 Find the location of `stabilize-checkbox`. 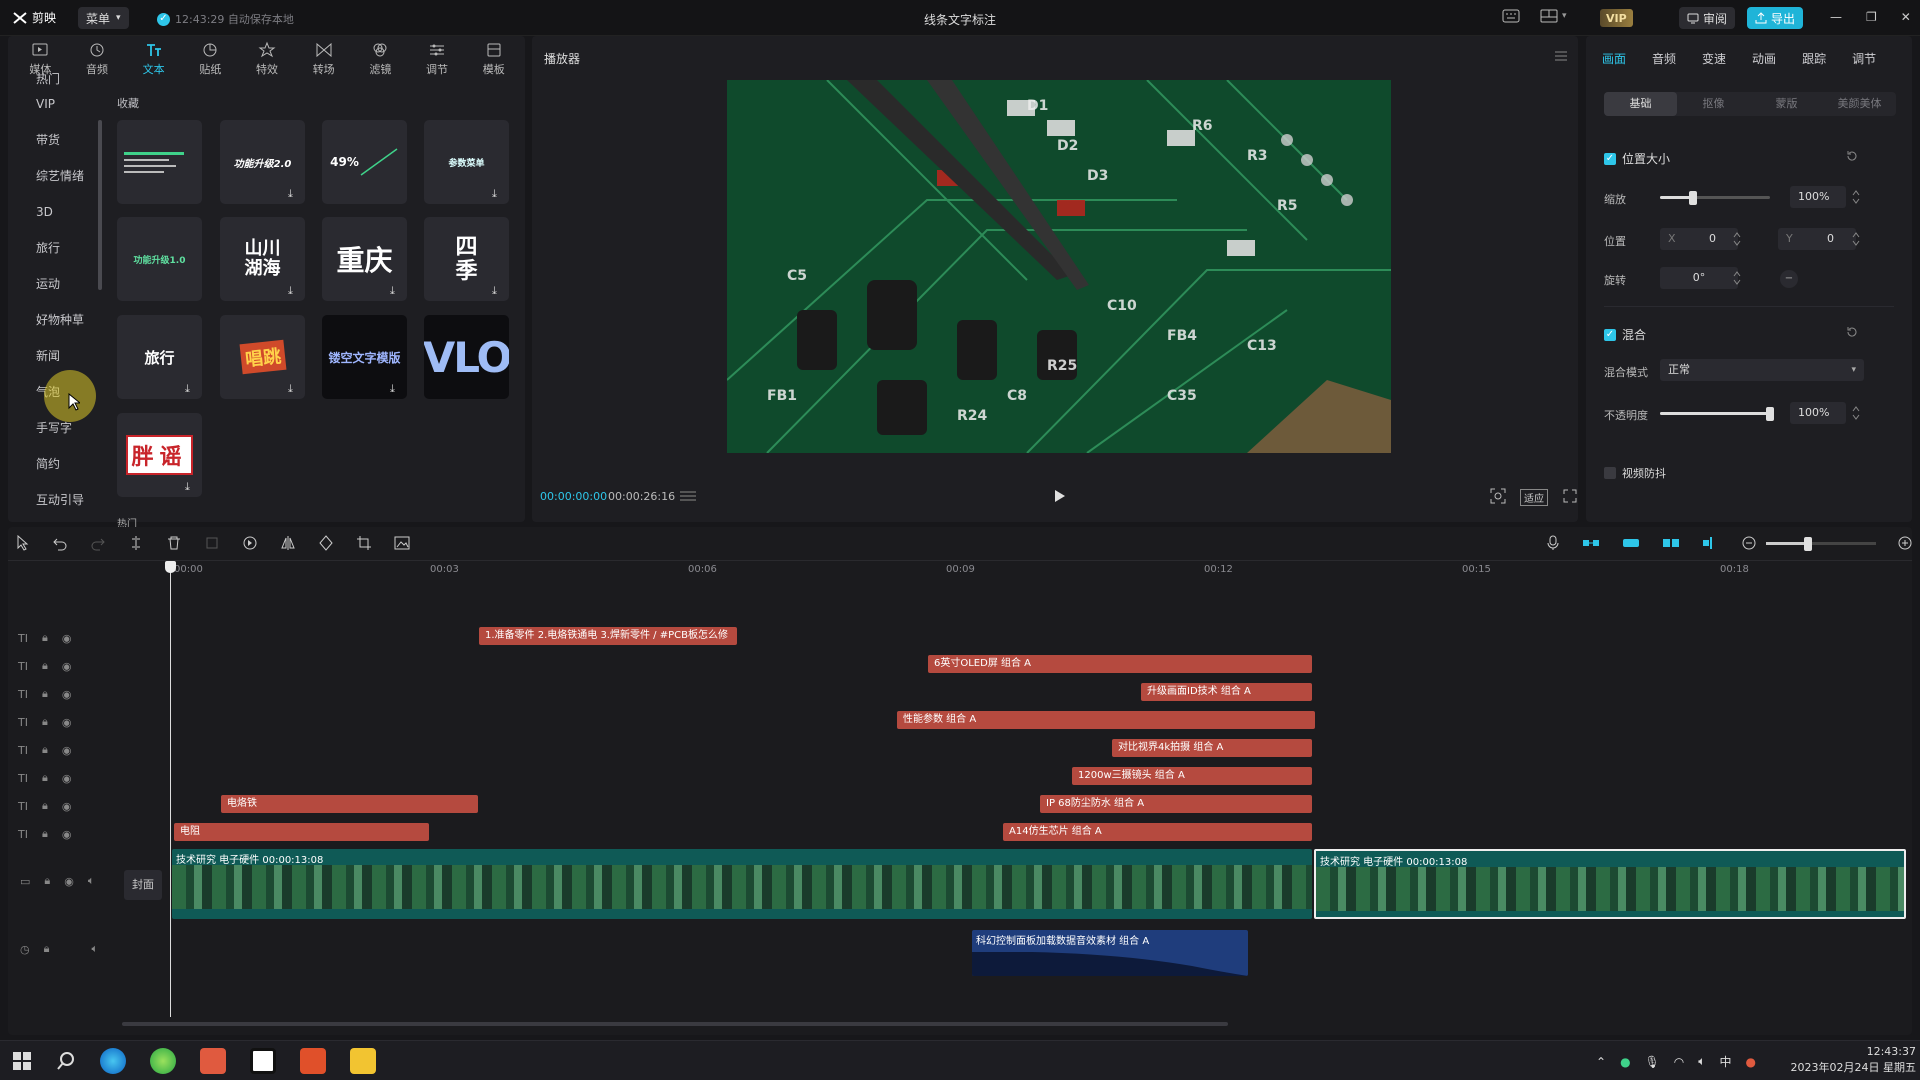

stabilize-checkbox is located at coordinates (1610, 473).